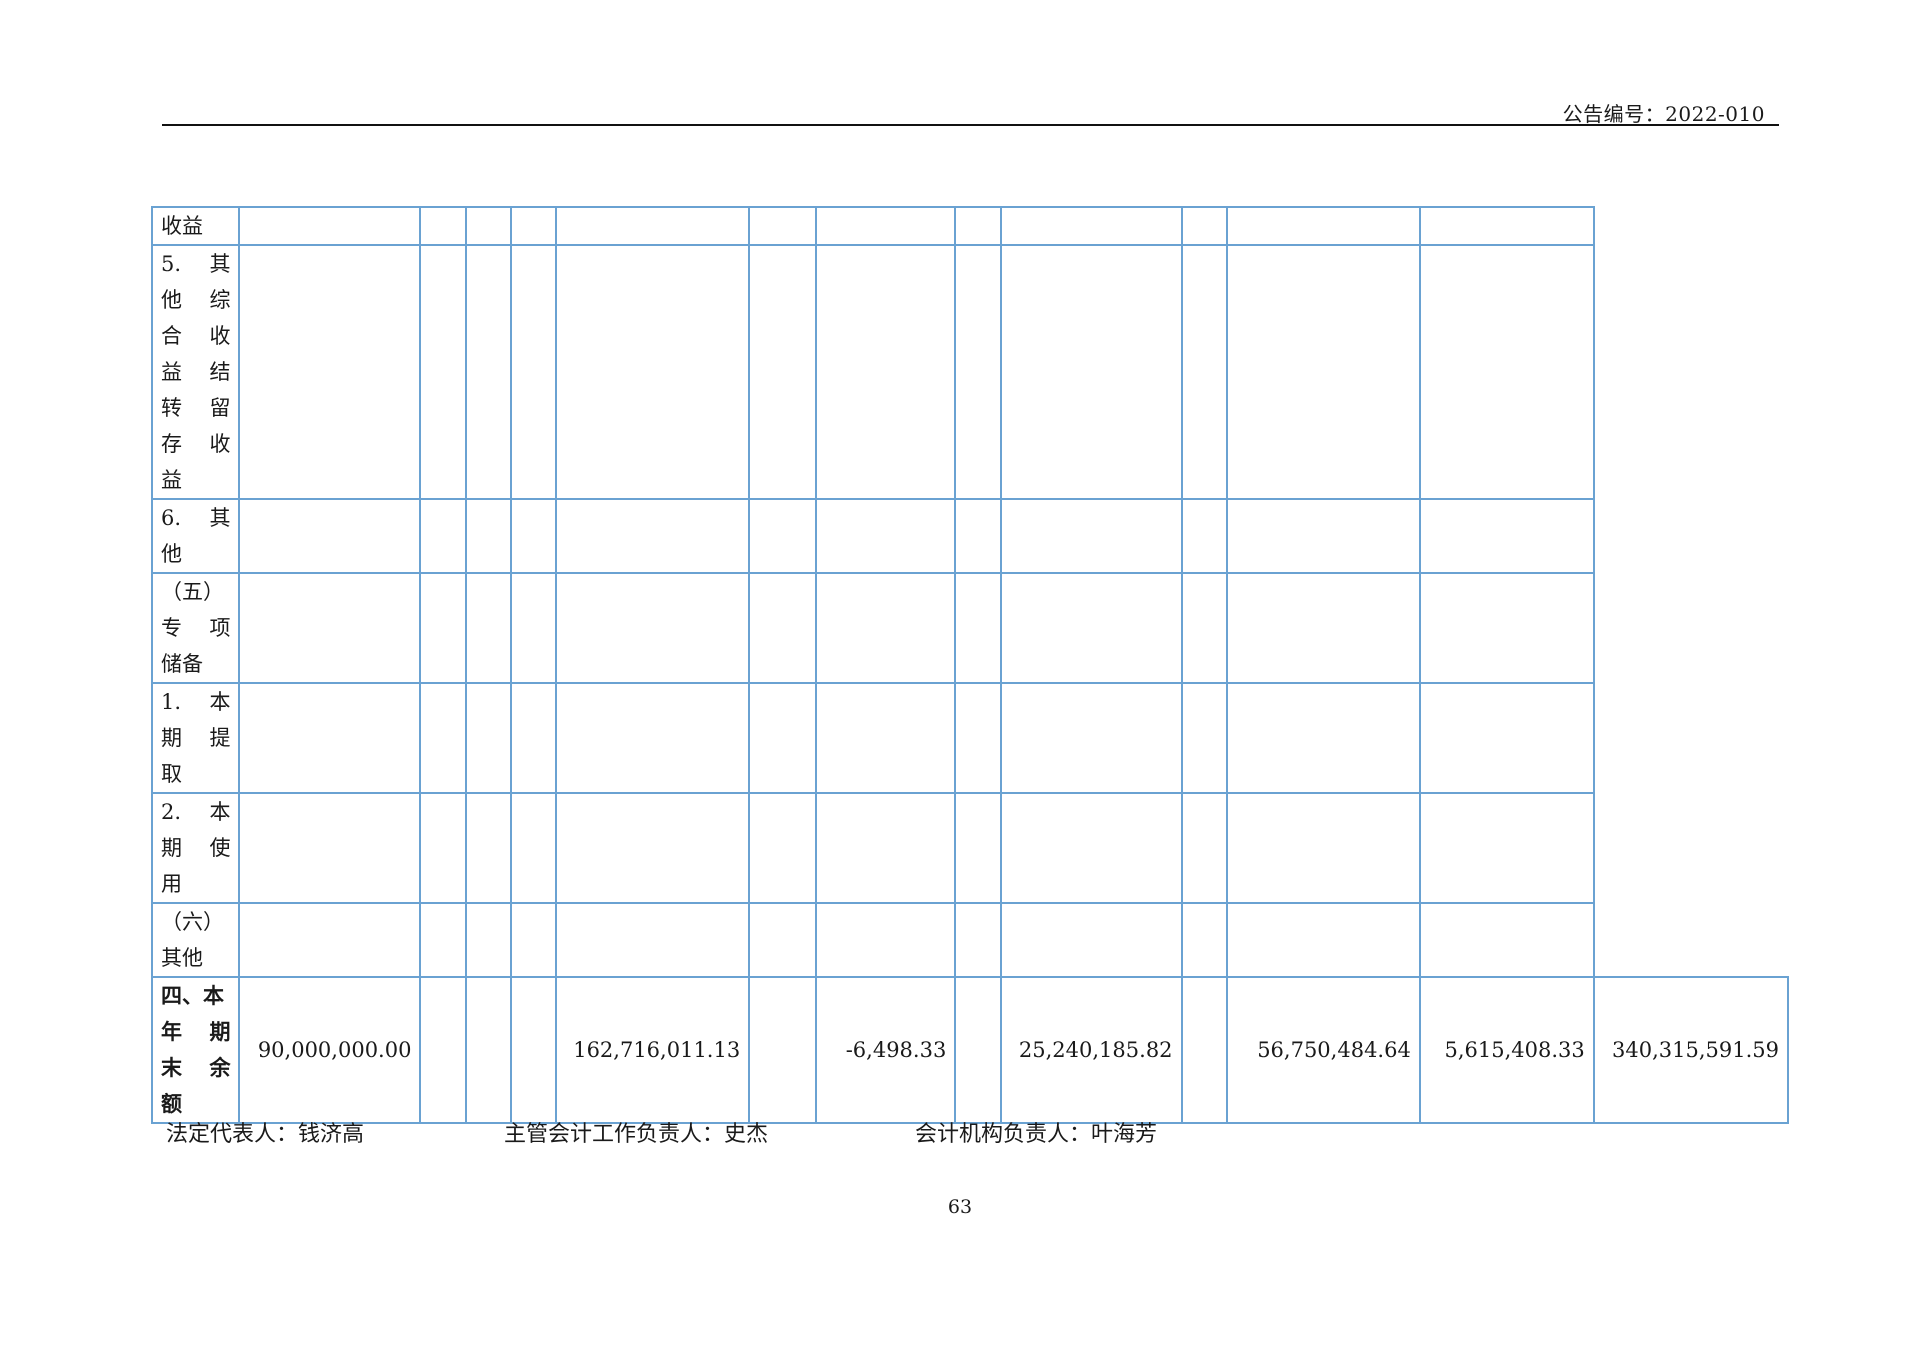 The height and width of the screenshot is (1358, 1920). I want to click on row-label: （六） 其他, so click(195, 940).